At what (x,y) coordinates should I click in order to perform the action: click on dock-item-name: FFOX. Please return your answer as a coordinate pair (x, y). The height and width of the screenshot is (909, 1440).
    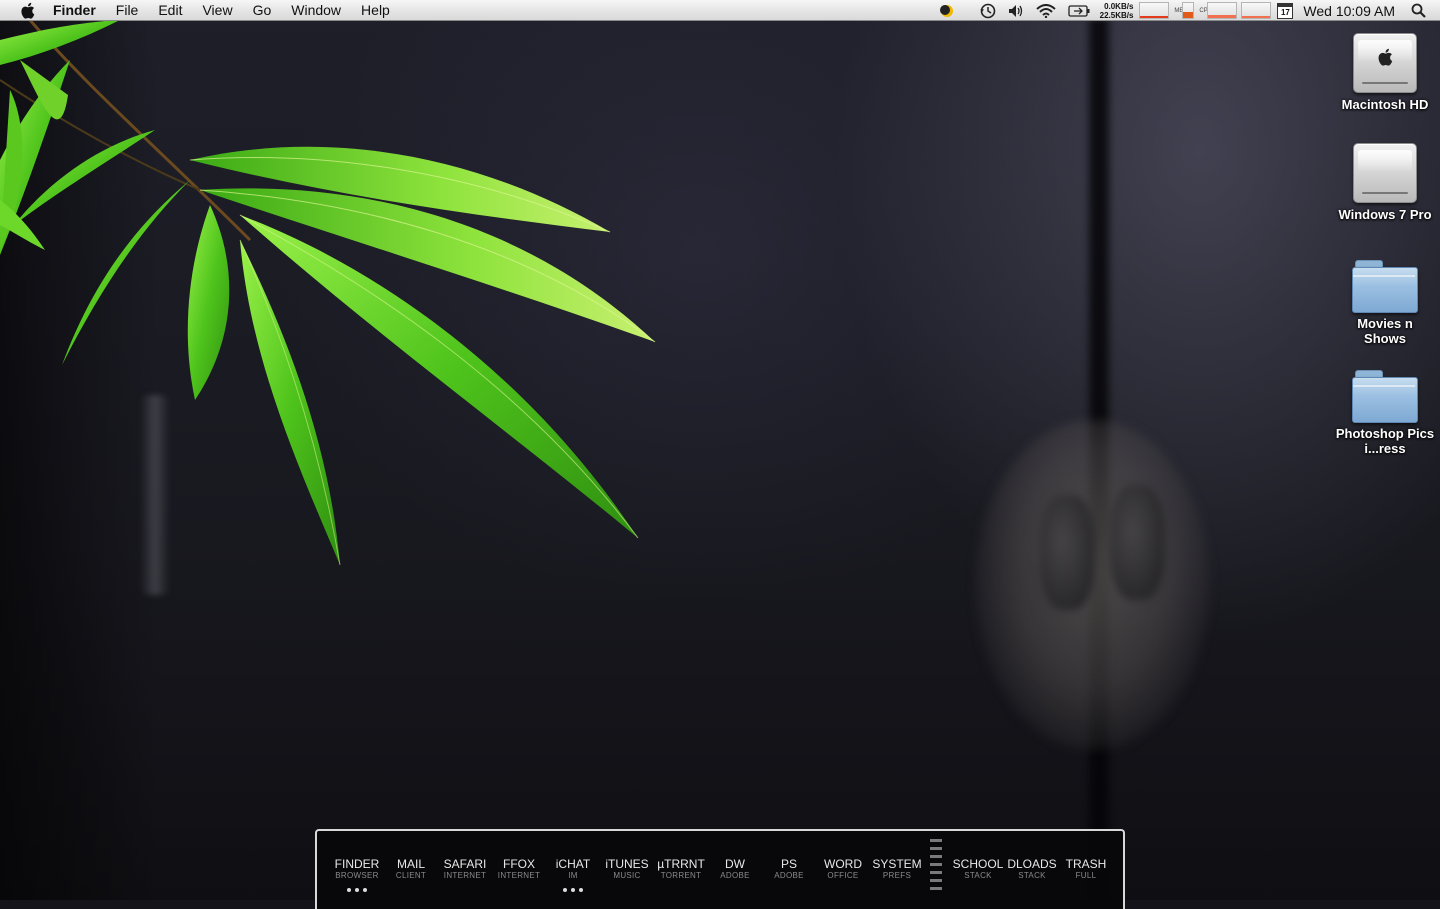
    Looking at the image, I should click on (519, 864).